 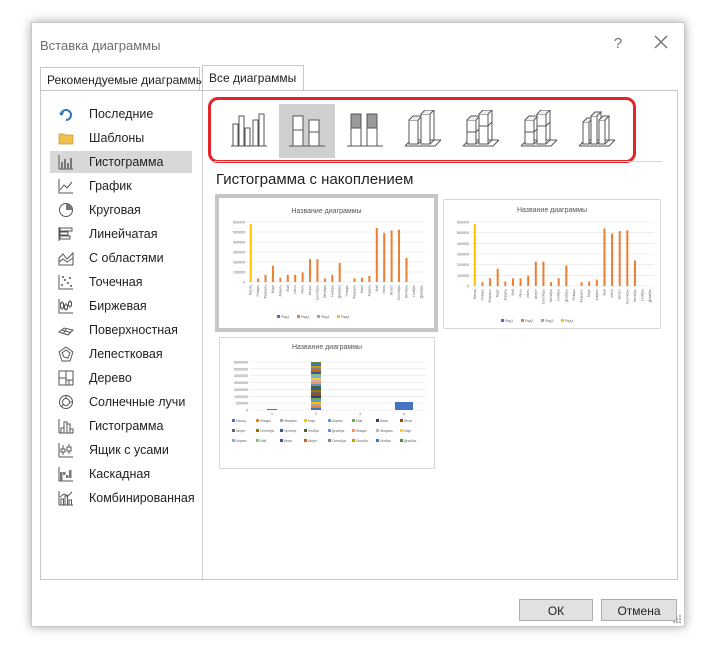 I want to click on chart-category-item: Шаблоны, so click(x=121, y=138).